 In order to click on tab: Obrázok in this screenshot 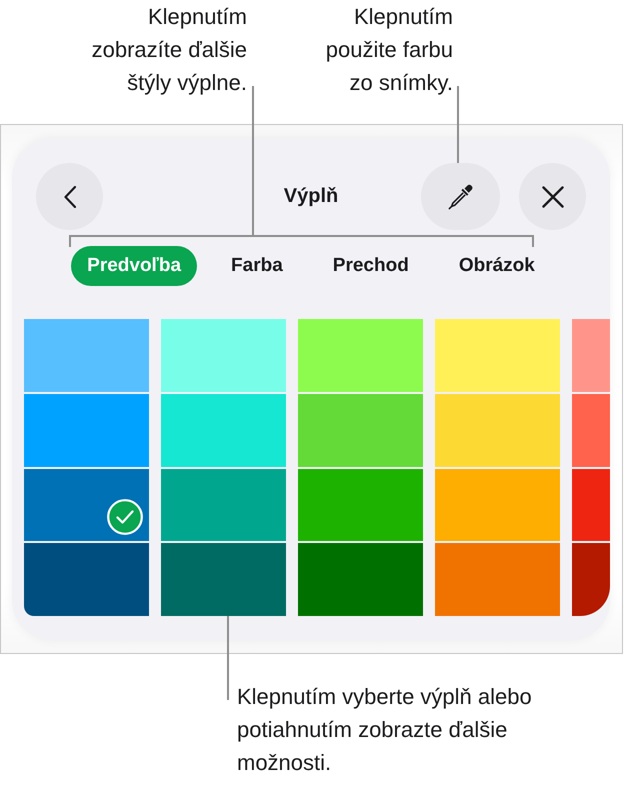, I will do `click(496, 266)`.